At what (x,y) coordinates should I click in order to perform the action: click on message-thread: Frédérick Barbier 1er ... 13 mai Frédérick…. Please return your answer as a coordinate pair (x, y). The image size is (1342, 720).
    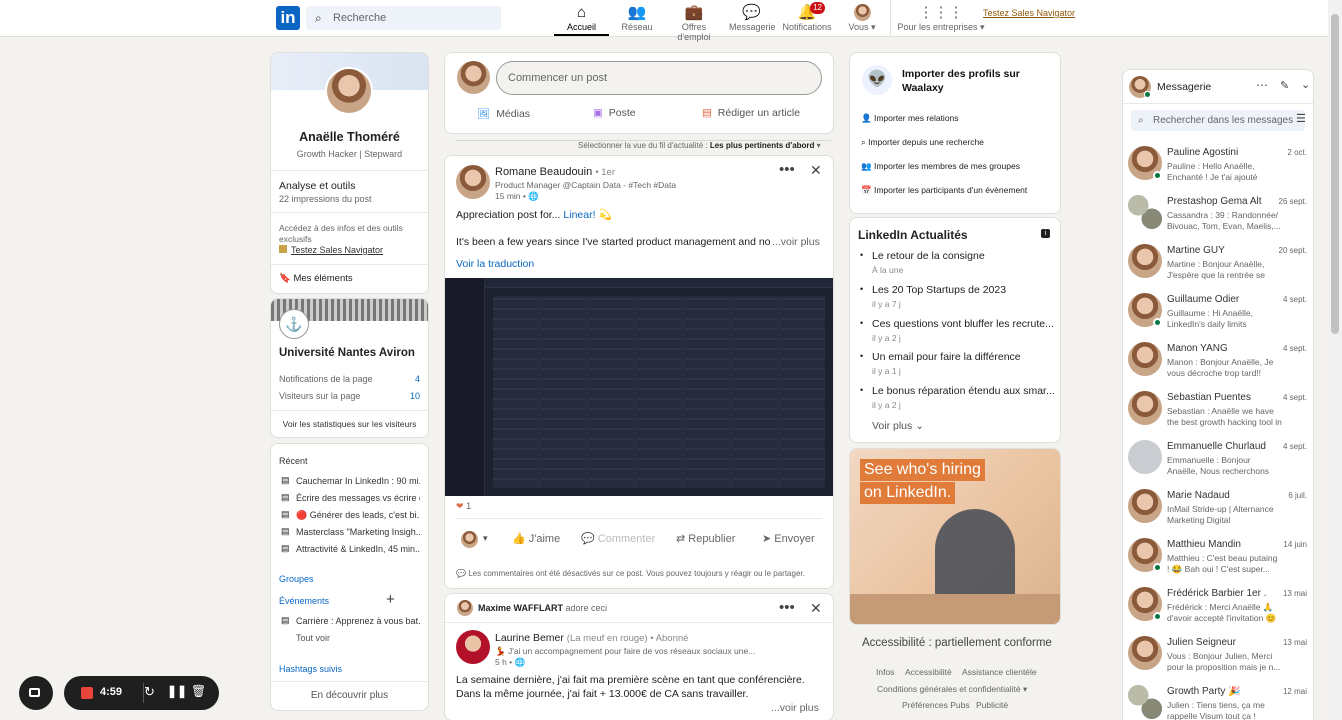
    Looking at the image, I should click on (1218, 607).